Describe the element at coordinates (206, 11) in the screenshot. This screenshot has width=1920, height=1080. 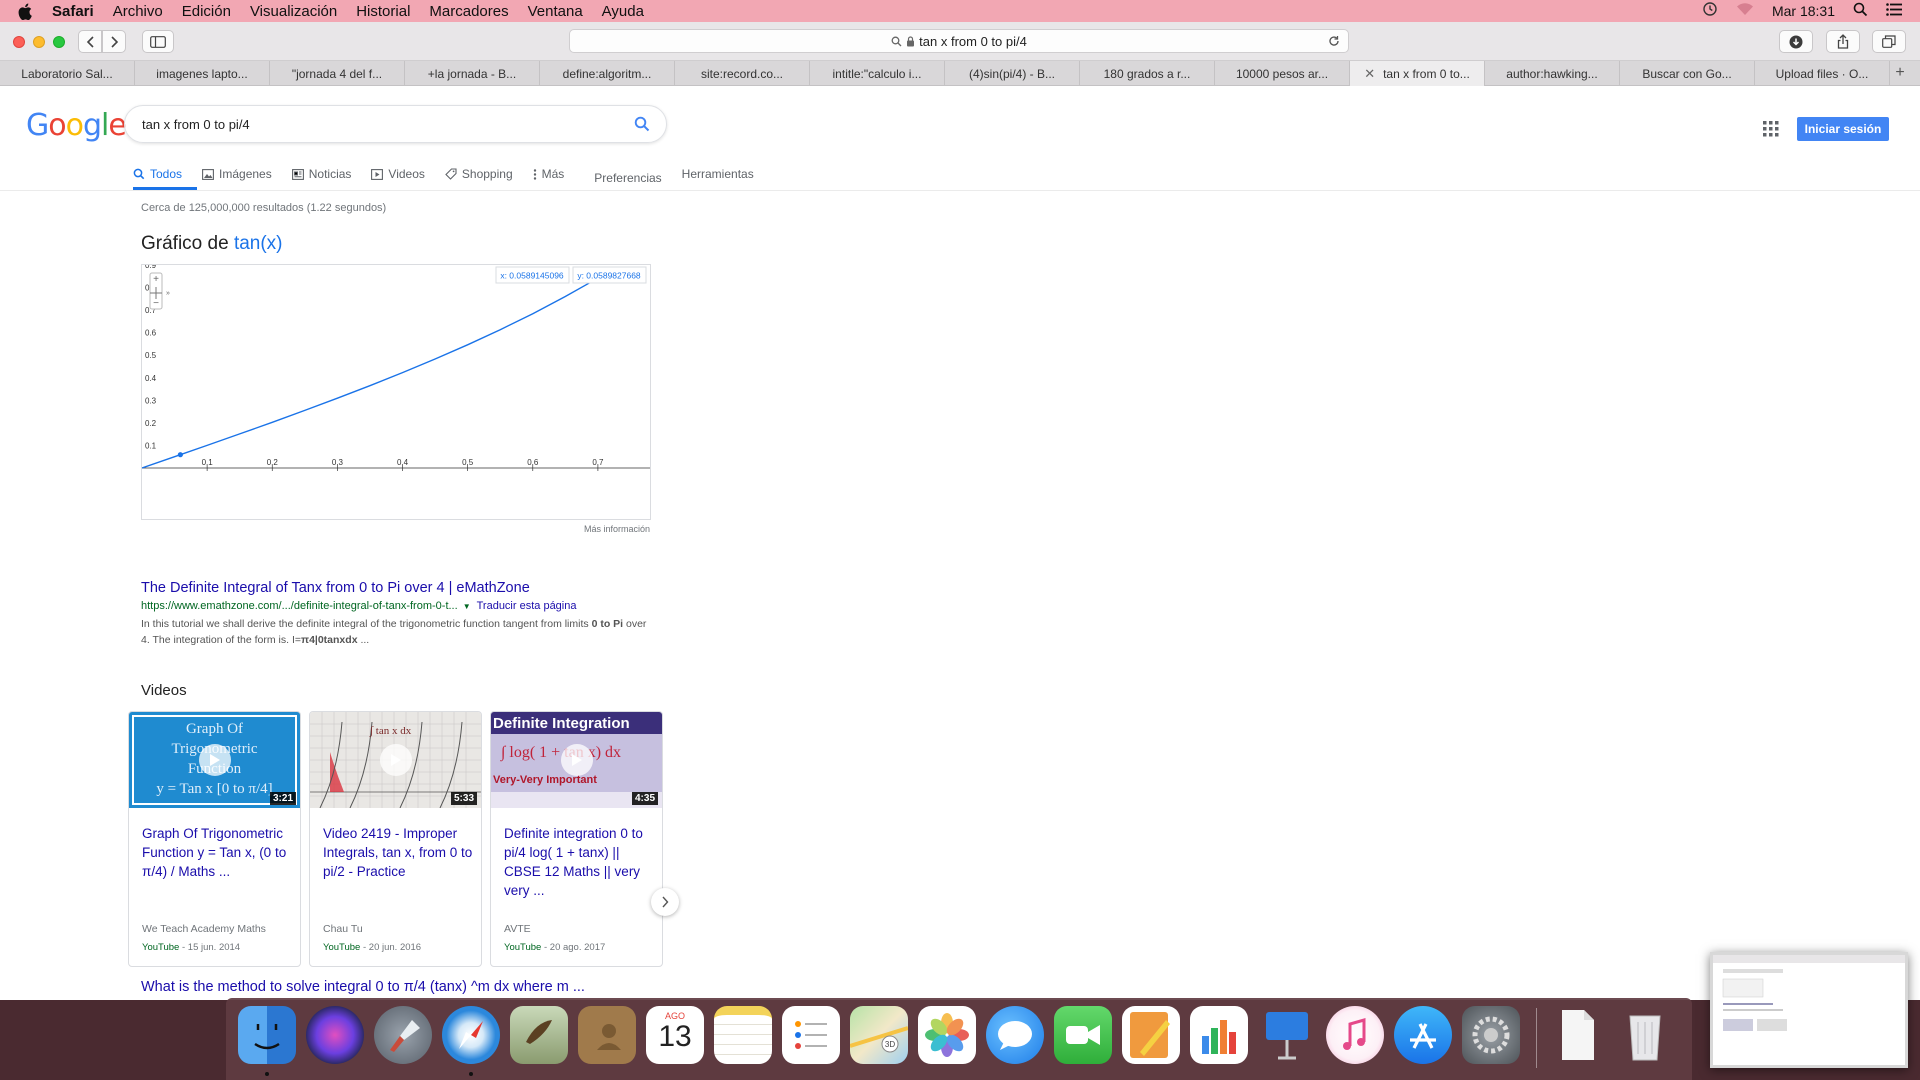
I see `menu-edicion: Edición` at that location.